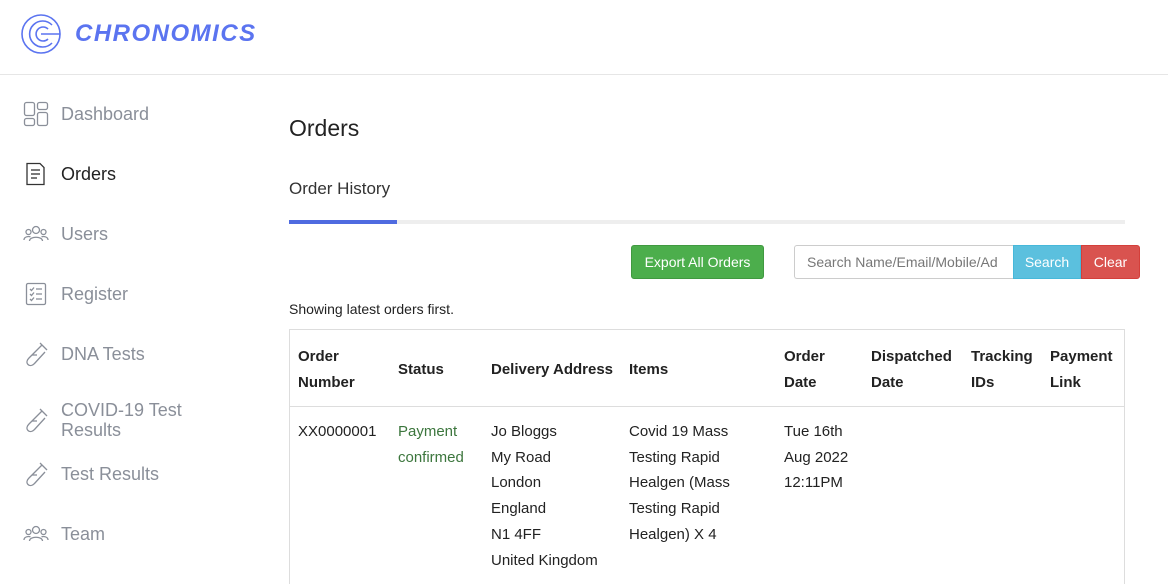 The height and width of the screenshot is (584, 1168). I want to click on sidebar-item-label: Team, so click(83, 534).